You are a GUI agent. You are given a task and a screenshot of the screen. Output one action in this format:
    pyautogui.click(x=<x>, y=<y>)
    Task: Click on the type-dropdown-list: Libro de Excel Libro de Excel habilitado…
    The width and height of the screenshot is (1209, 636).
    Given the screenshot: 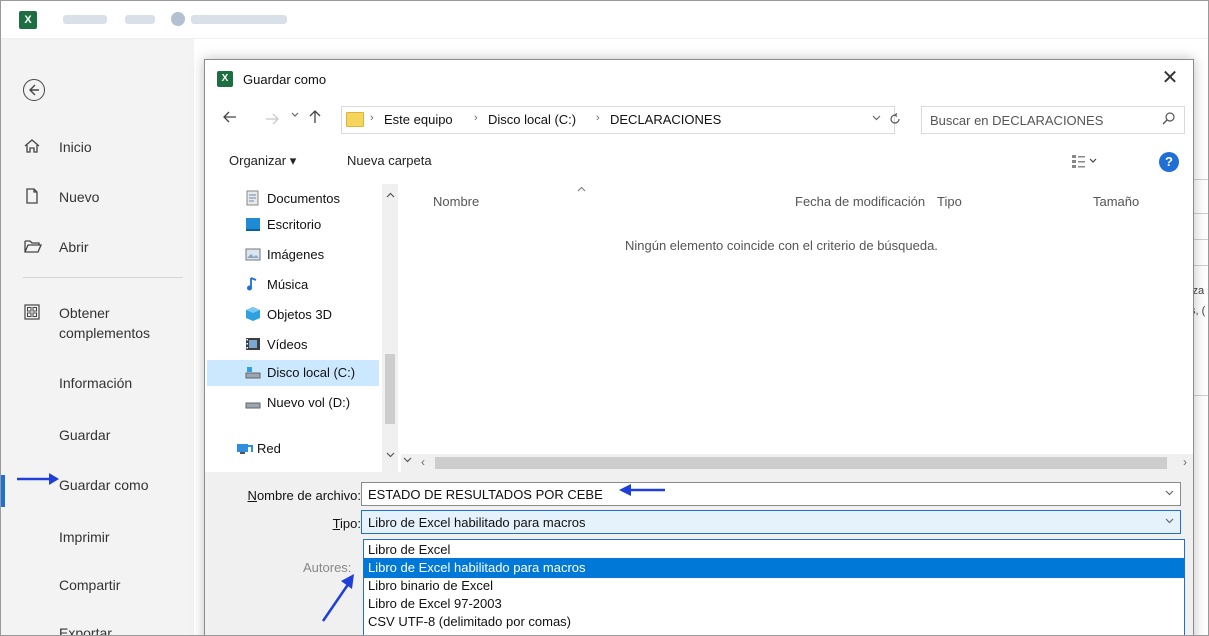 What is the action you would take?
    pyautogui.click(x=774, y=587)
    